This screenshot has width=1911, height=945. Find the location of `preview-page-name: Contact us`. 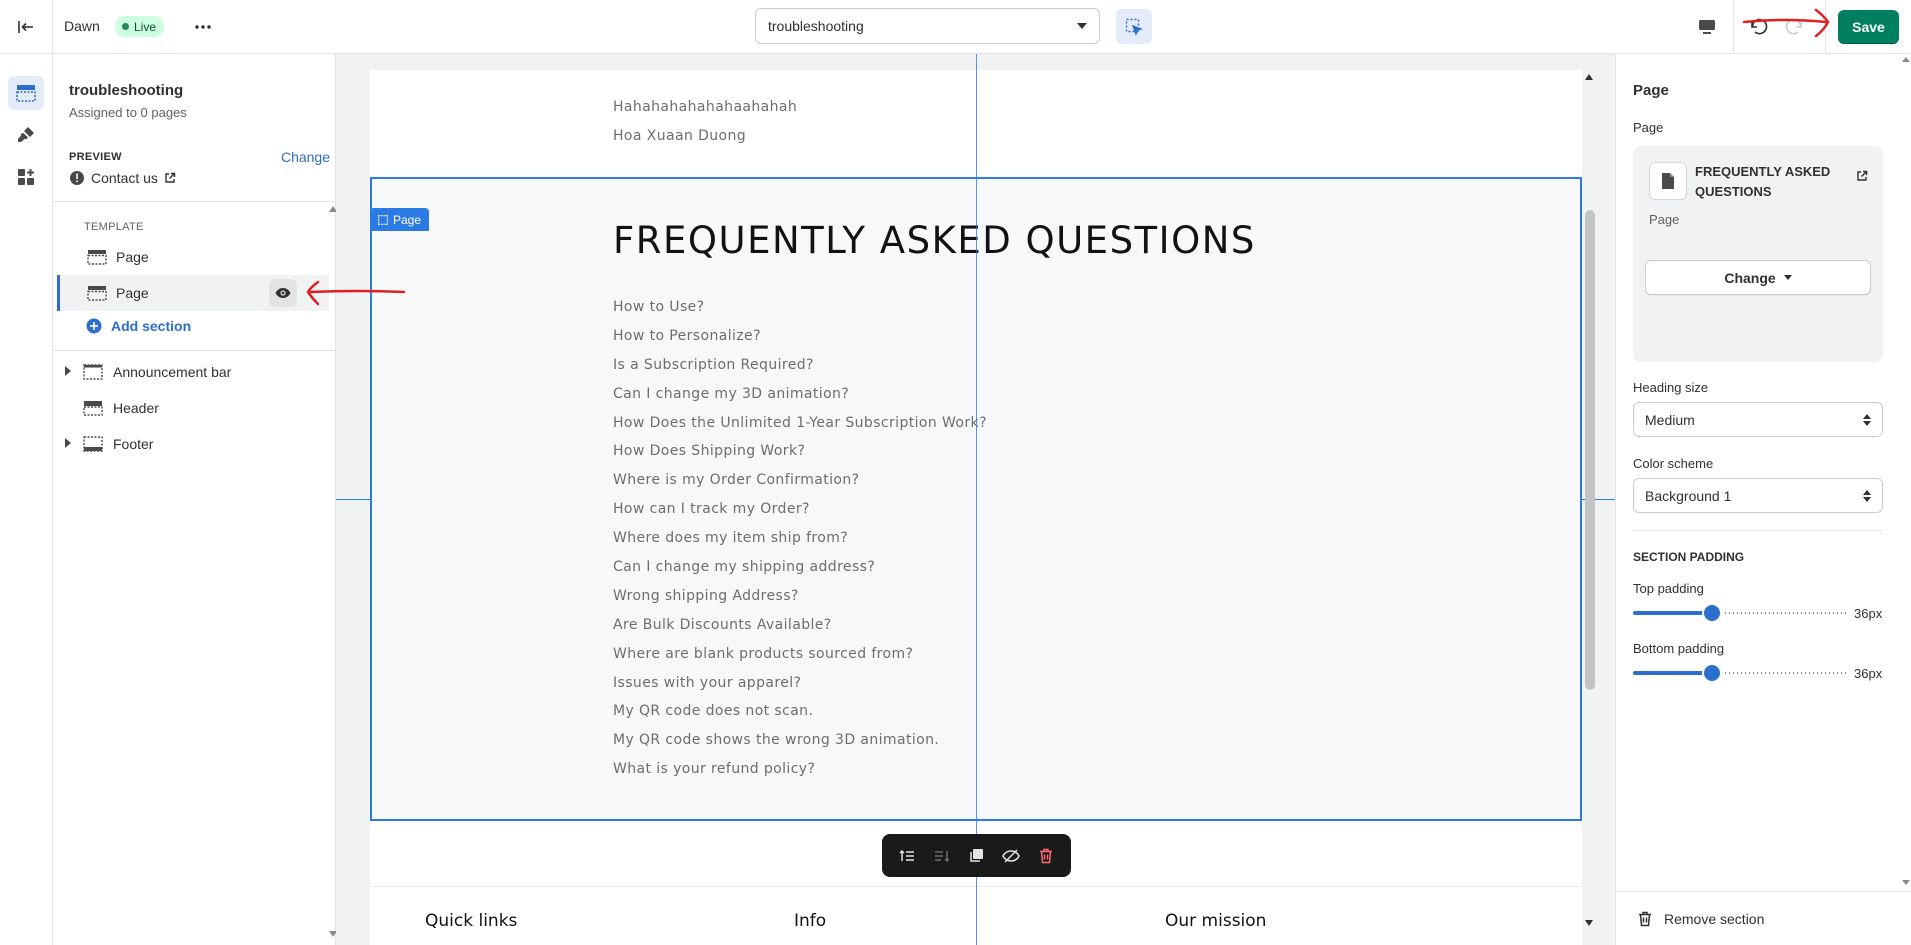

preview-page-name: Contact us is located at coordinates (124, 178).